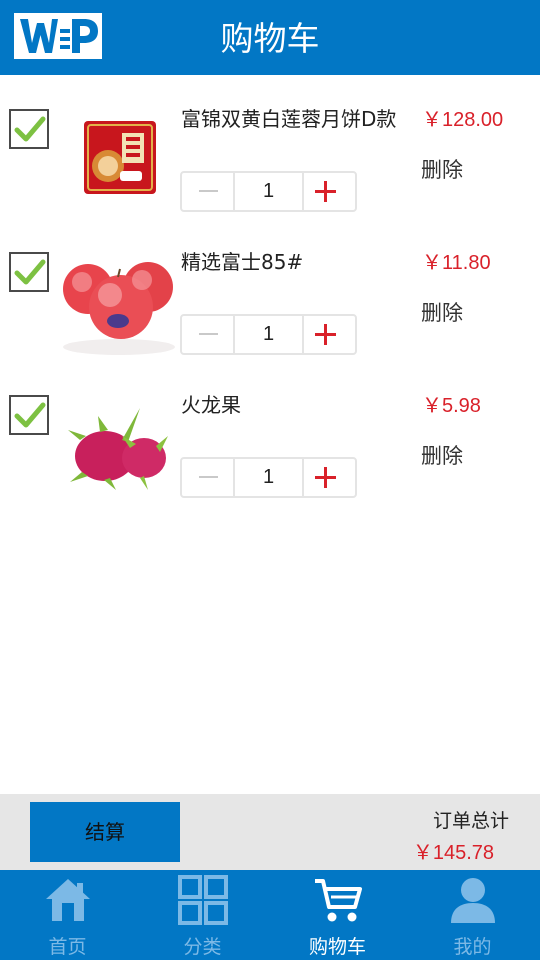  What do you see at coordinates (270, 452) in the screenshot?
I see `cart-item: 火龙果 ￥5.98 删除 1` at bounding box center [270, 452].